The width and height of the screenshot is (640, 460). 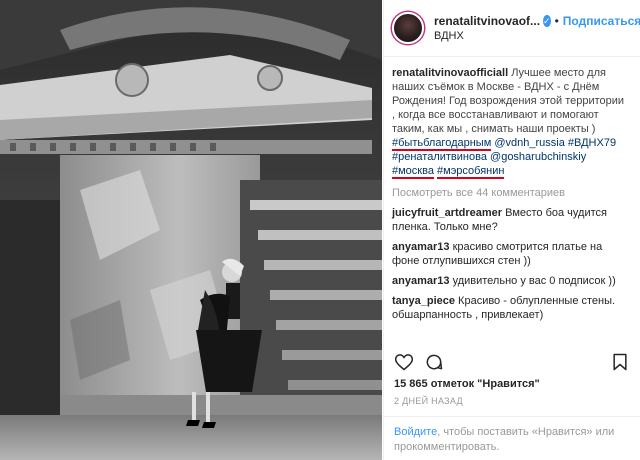 What do you see at coordinates (601, 21) in the screenshot?
I see `follow-button: Подписаться` at bounding box center [601, 21].